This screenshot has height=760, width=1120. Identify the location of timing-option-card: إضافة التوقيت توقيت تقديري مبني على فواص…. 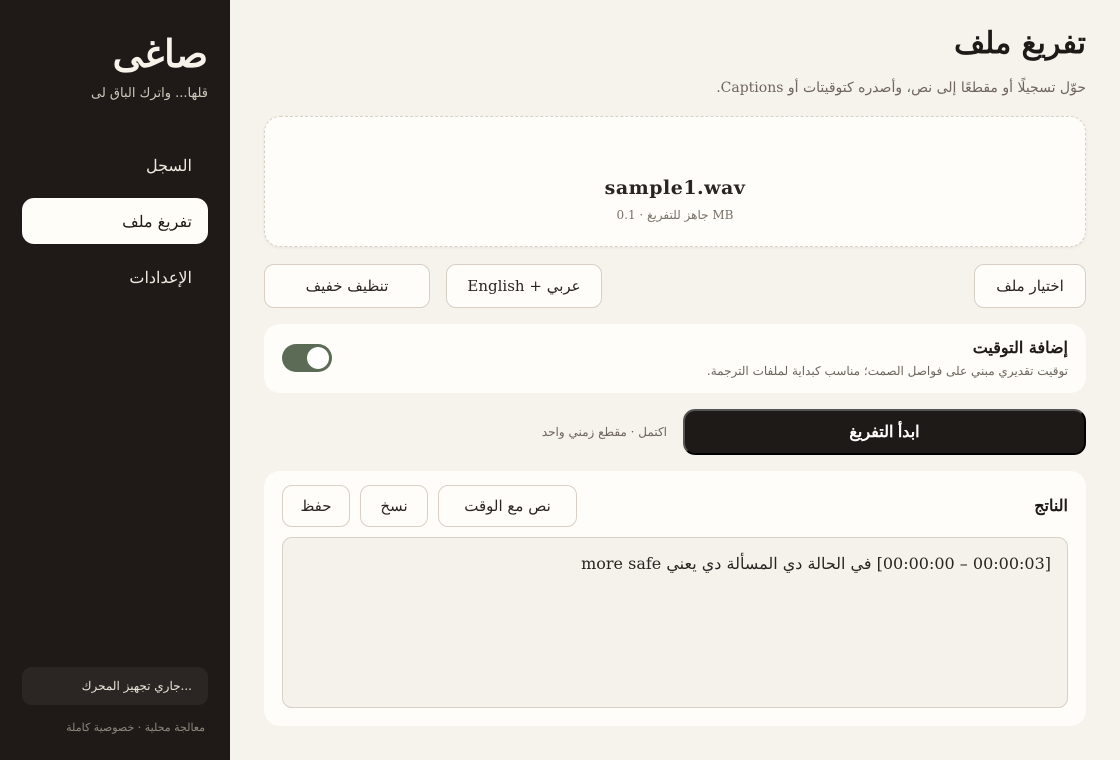
(675, 358).